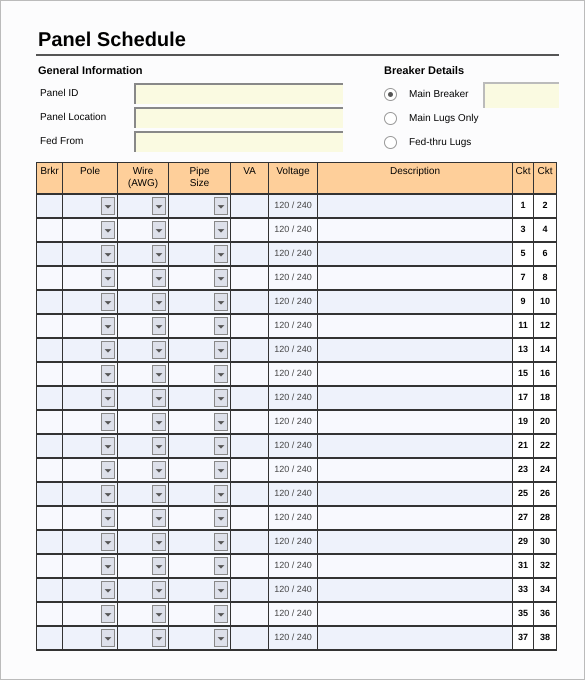 Image resolution: width=585 pixels, height=680 pixels. Describe the element at coordinates (523, 253) in the screenshot. I see `table-cell-text: 5` at that location.